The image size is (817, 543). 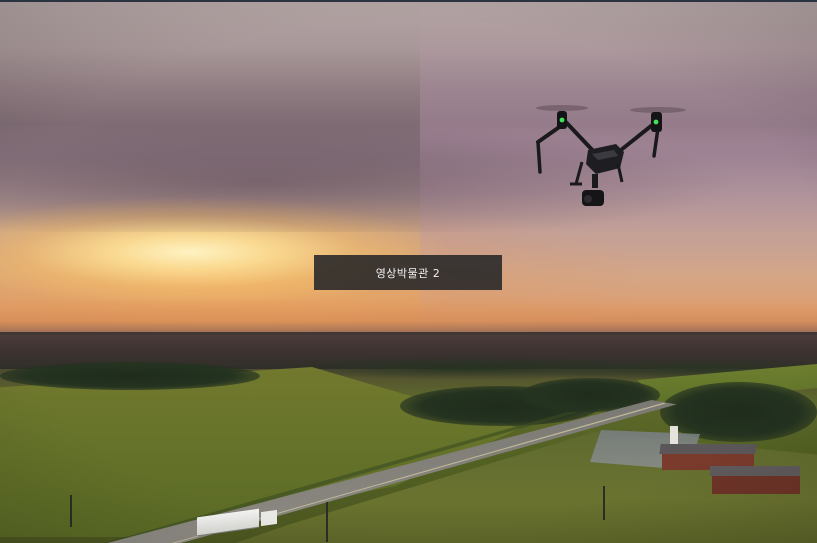 What do you see at coordinates (408, 317) in the screenshot?
I see `horizon-glow` at bounding box center [408, 317].